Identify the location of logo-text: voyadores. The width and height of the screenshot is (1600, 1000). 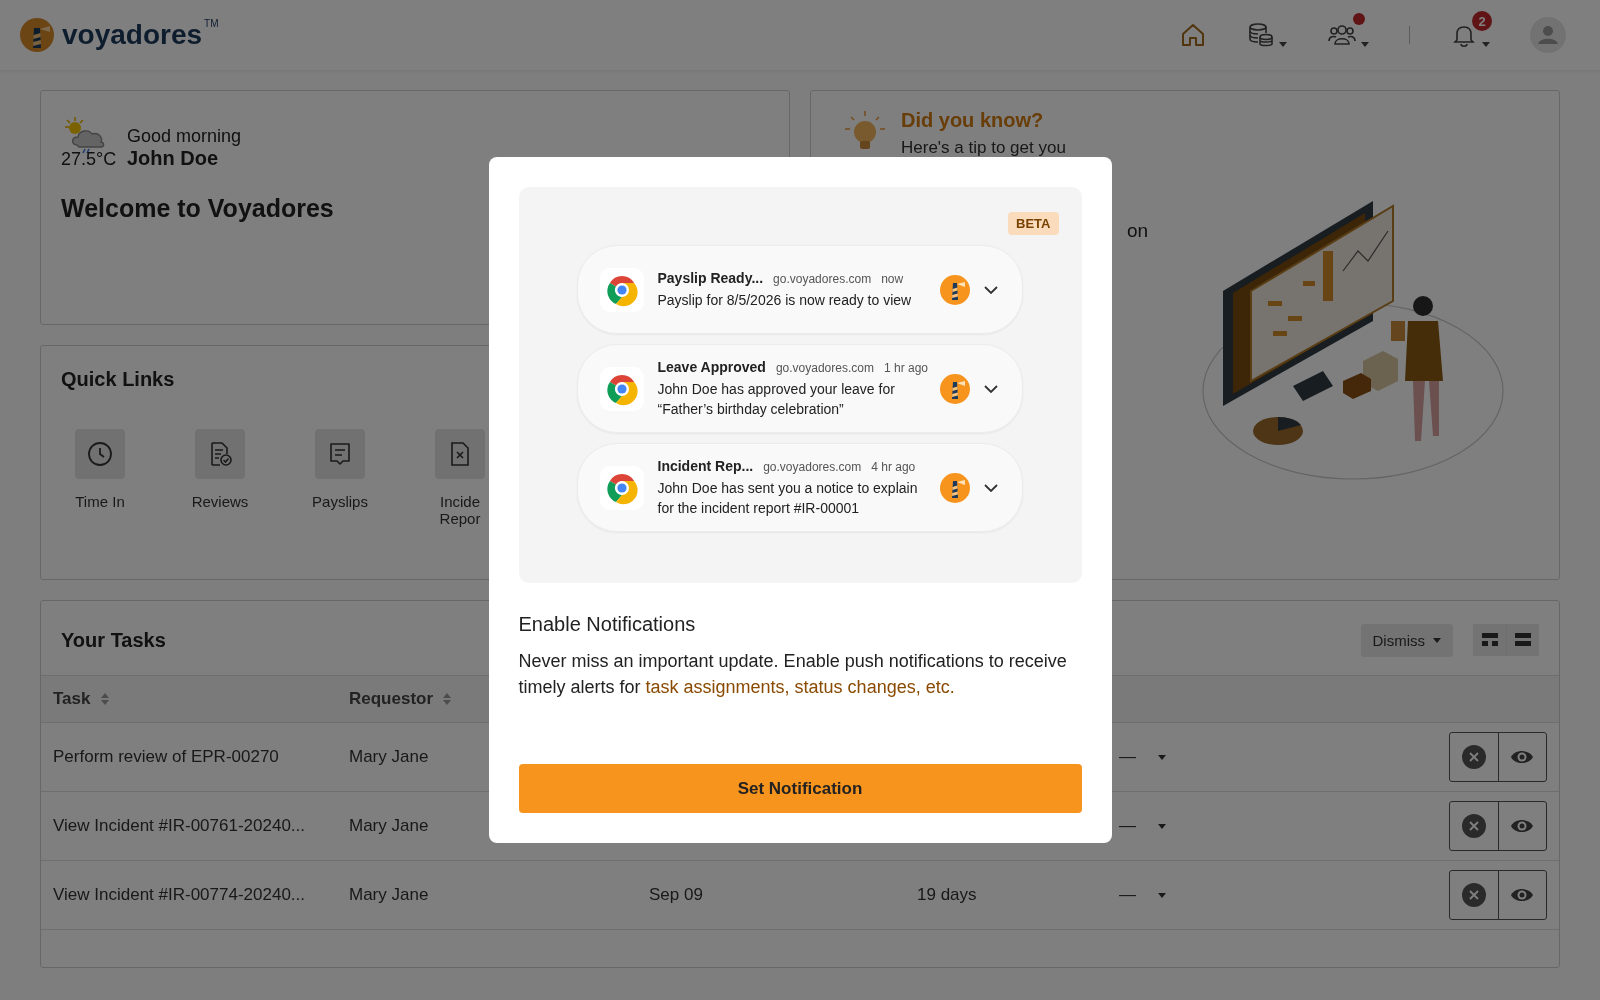
(132, 35).